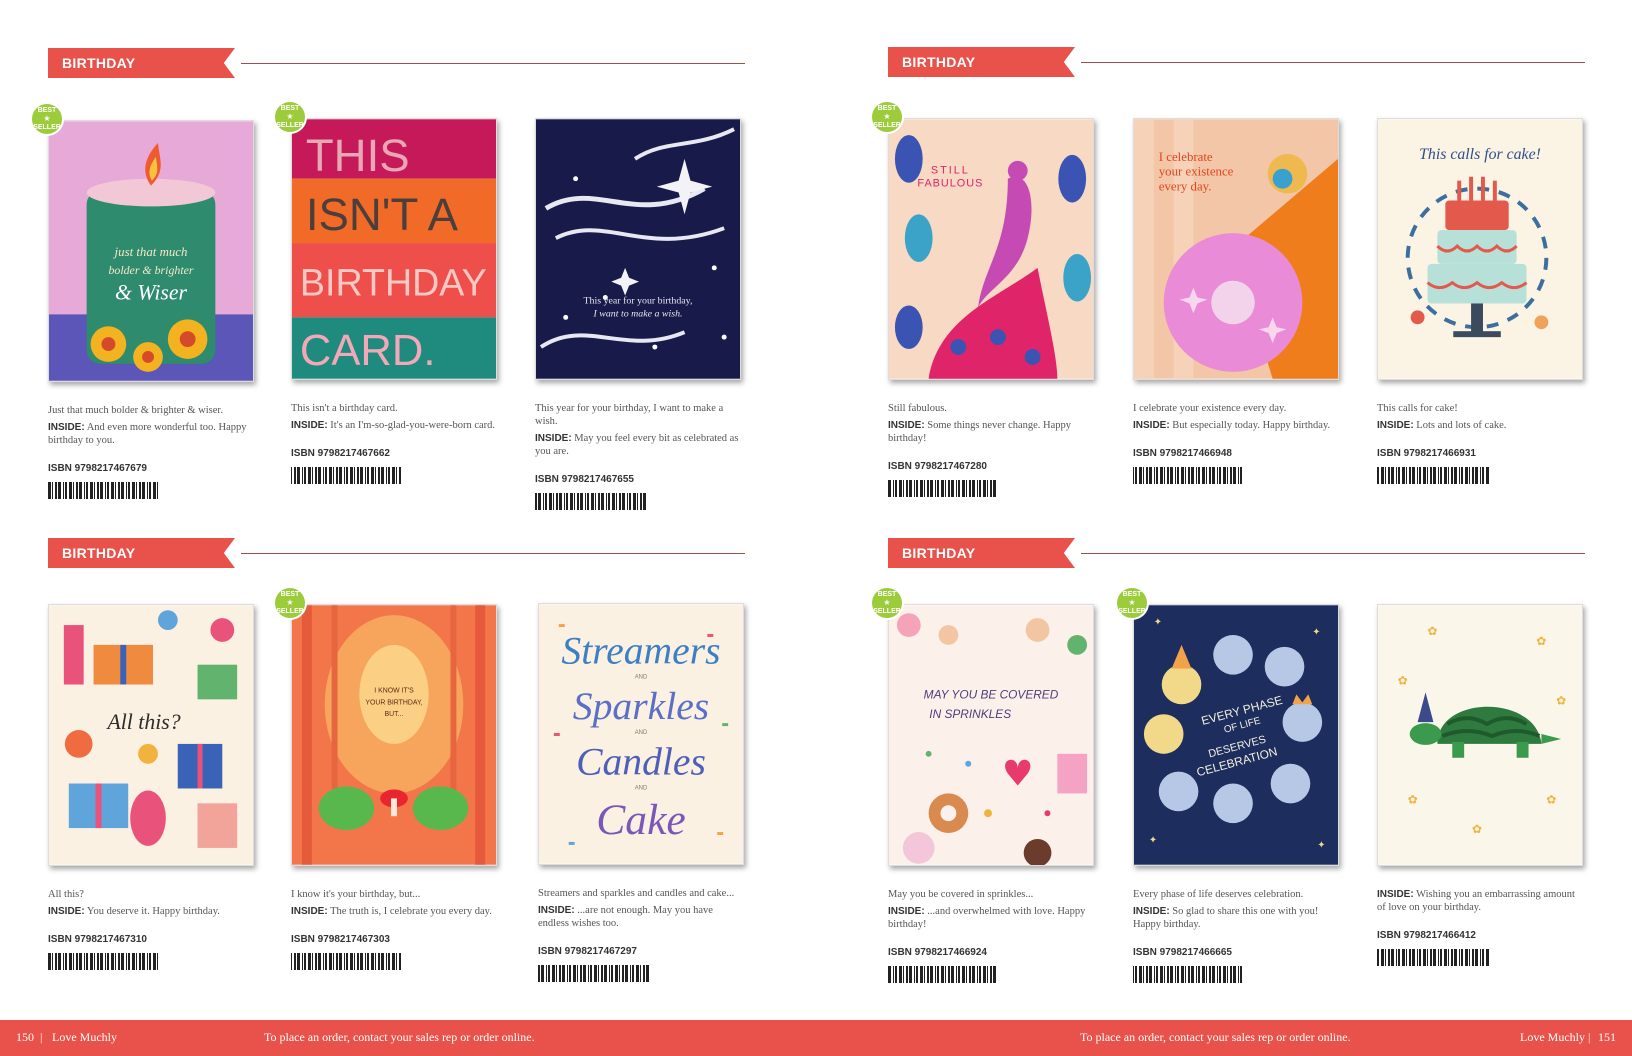 The width and height of the screenshot is (1632, 1056). What do you see at coordinates (25, 1037) in the screenshot?
I see `page-number-left: 150` at bounding box center [25, 1037].